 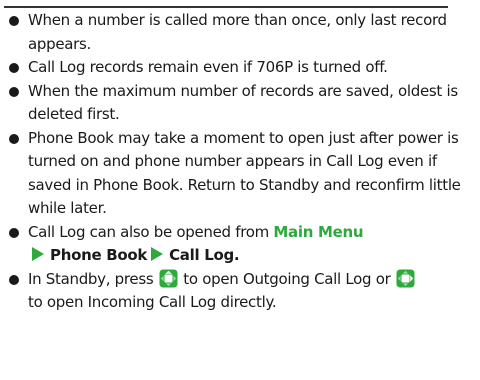 I want to click on note-part: to open Outgoing Call Log or, so click(x=286, y=278).